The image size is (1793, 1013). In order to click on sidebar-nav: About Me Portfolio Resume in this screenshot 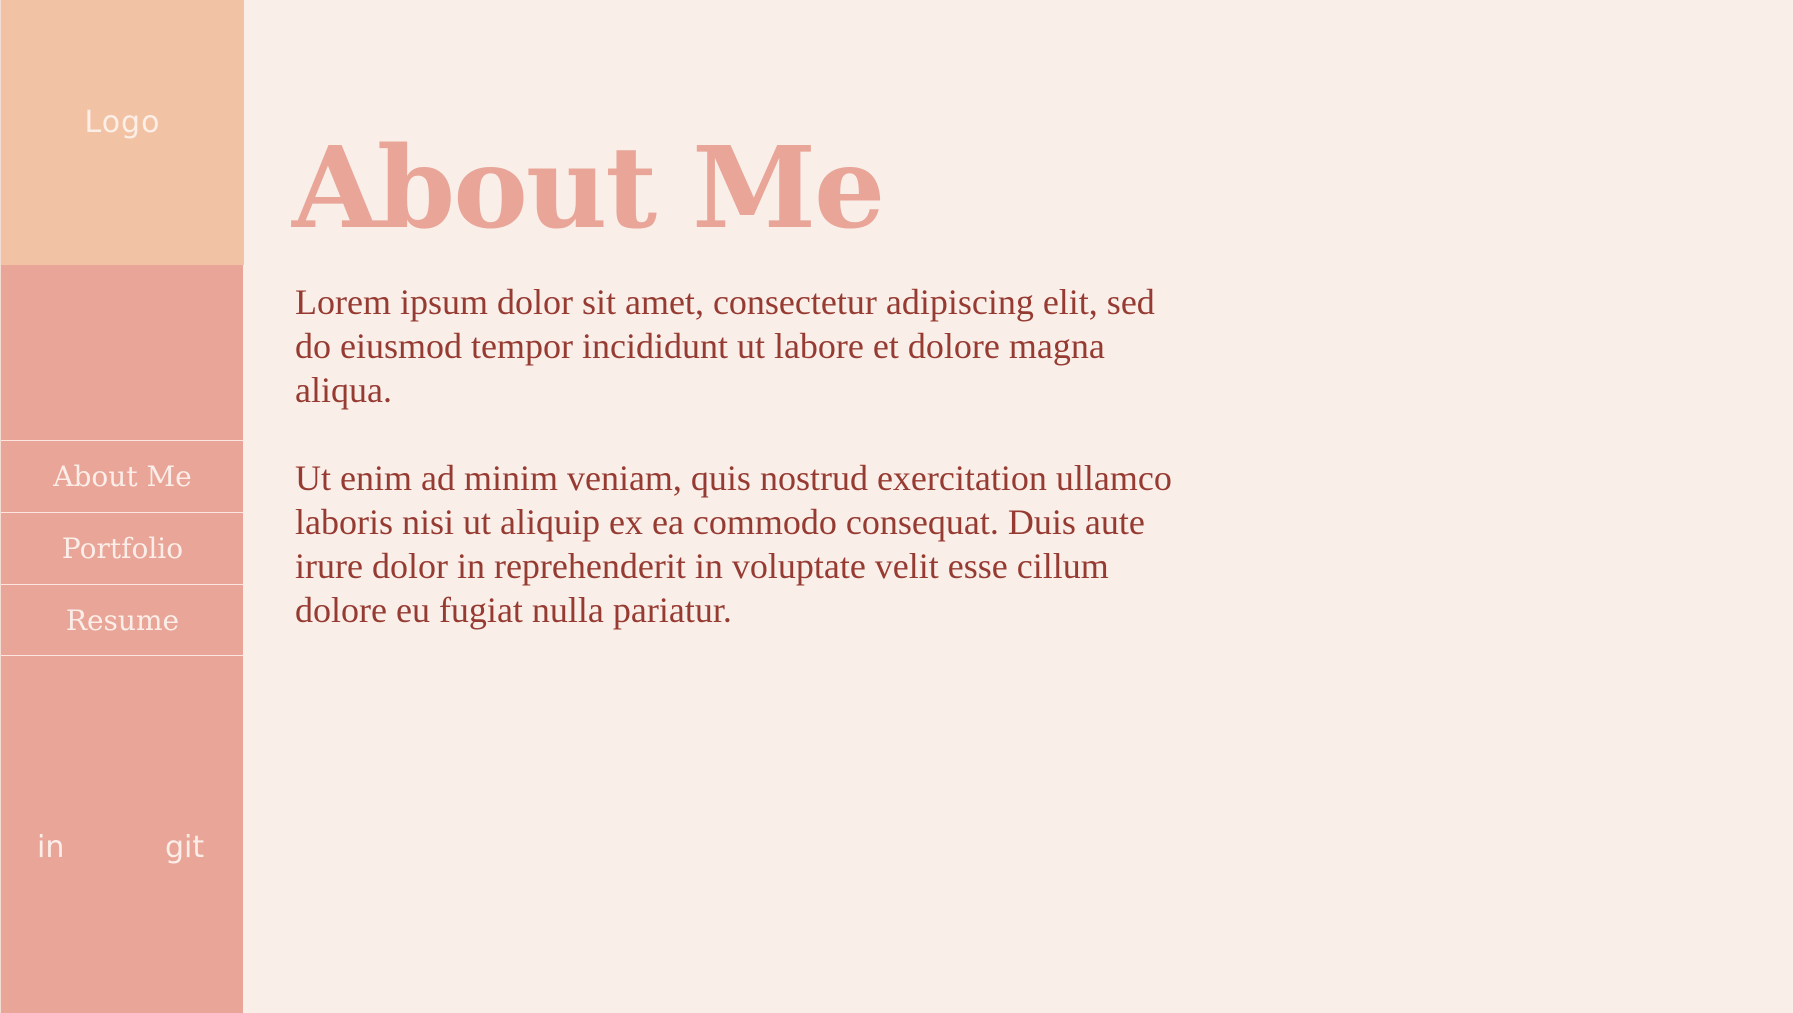, I will do `click(122, 548)`.